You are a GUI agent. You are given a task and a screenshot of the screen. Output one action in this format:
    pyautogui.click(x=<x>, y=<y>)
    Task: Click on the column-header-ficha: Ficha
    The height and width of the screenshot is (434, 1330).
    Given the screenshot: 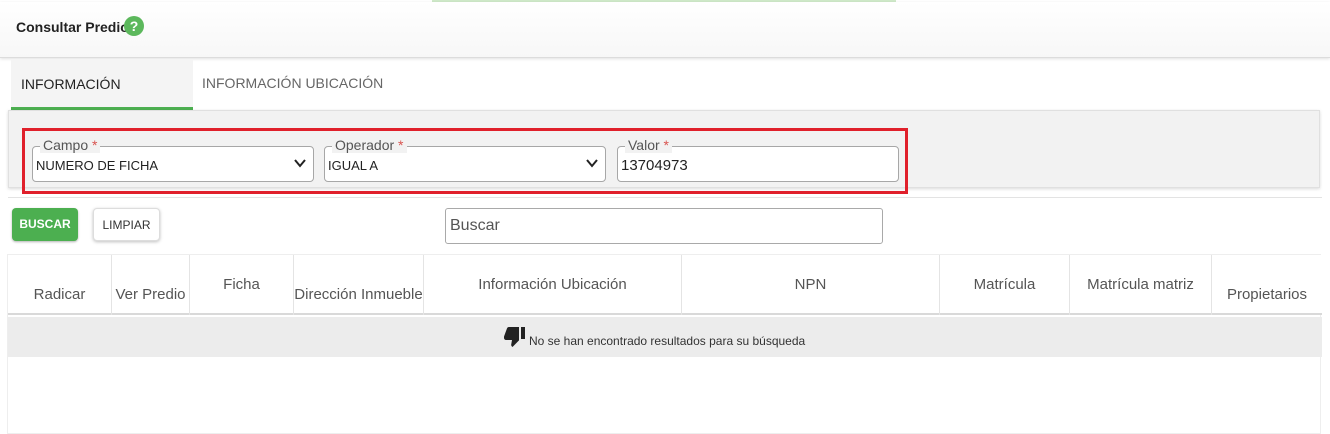 What is the action you would take?
    pyautogui.click(x=242, y=285)
    